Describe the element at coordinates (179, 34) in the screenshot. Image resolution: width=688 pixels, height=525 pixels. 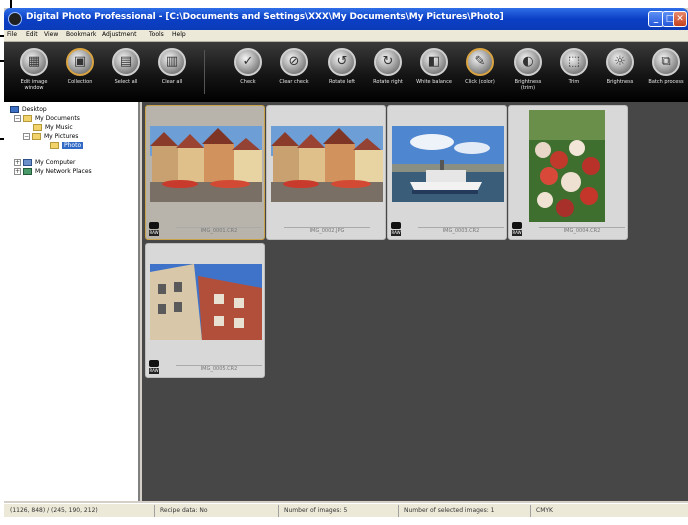
I see `menu-help: Help` at that location.